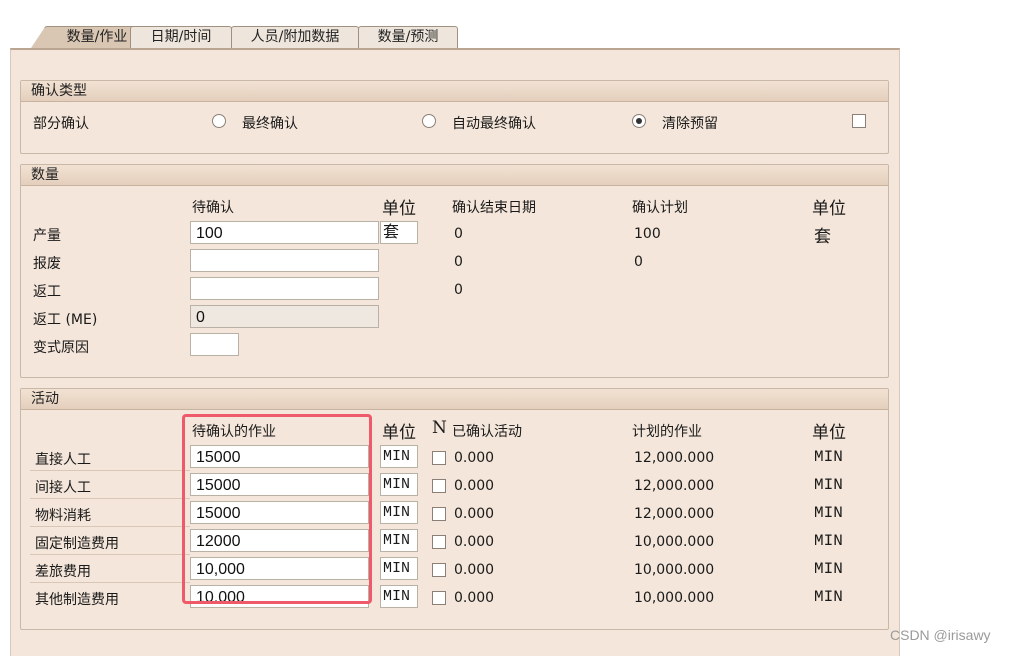  I want to click on group-header: 数量, so click(454, 175).